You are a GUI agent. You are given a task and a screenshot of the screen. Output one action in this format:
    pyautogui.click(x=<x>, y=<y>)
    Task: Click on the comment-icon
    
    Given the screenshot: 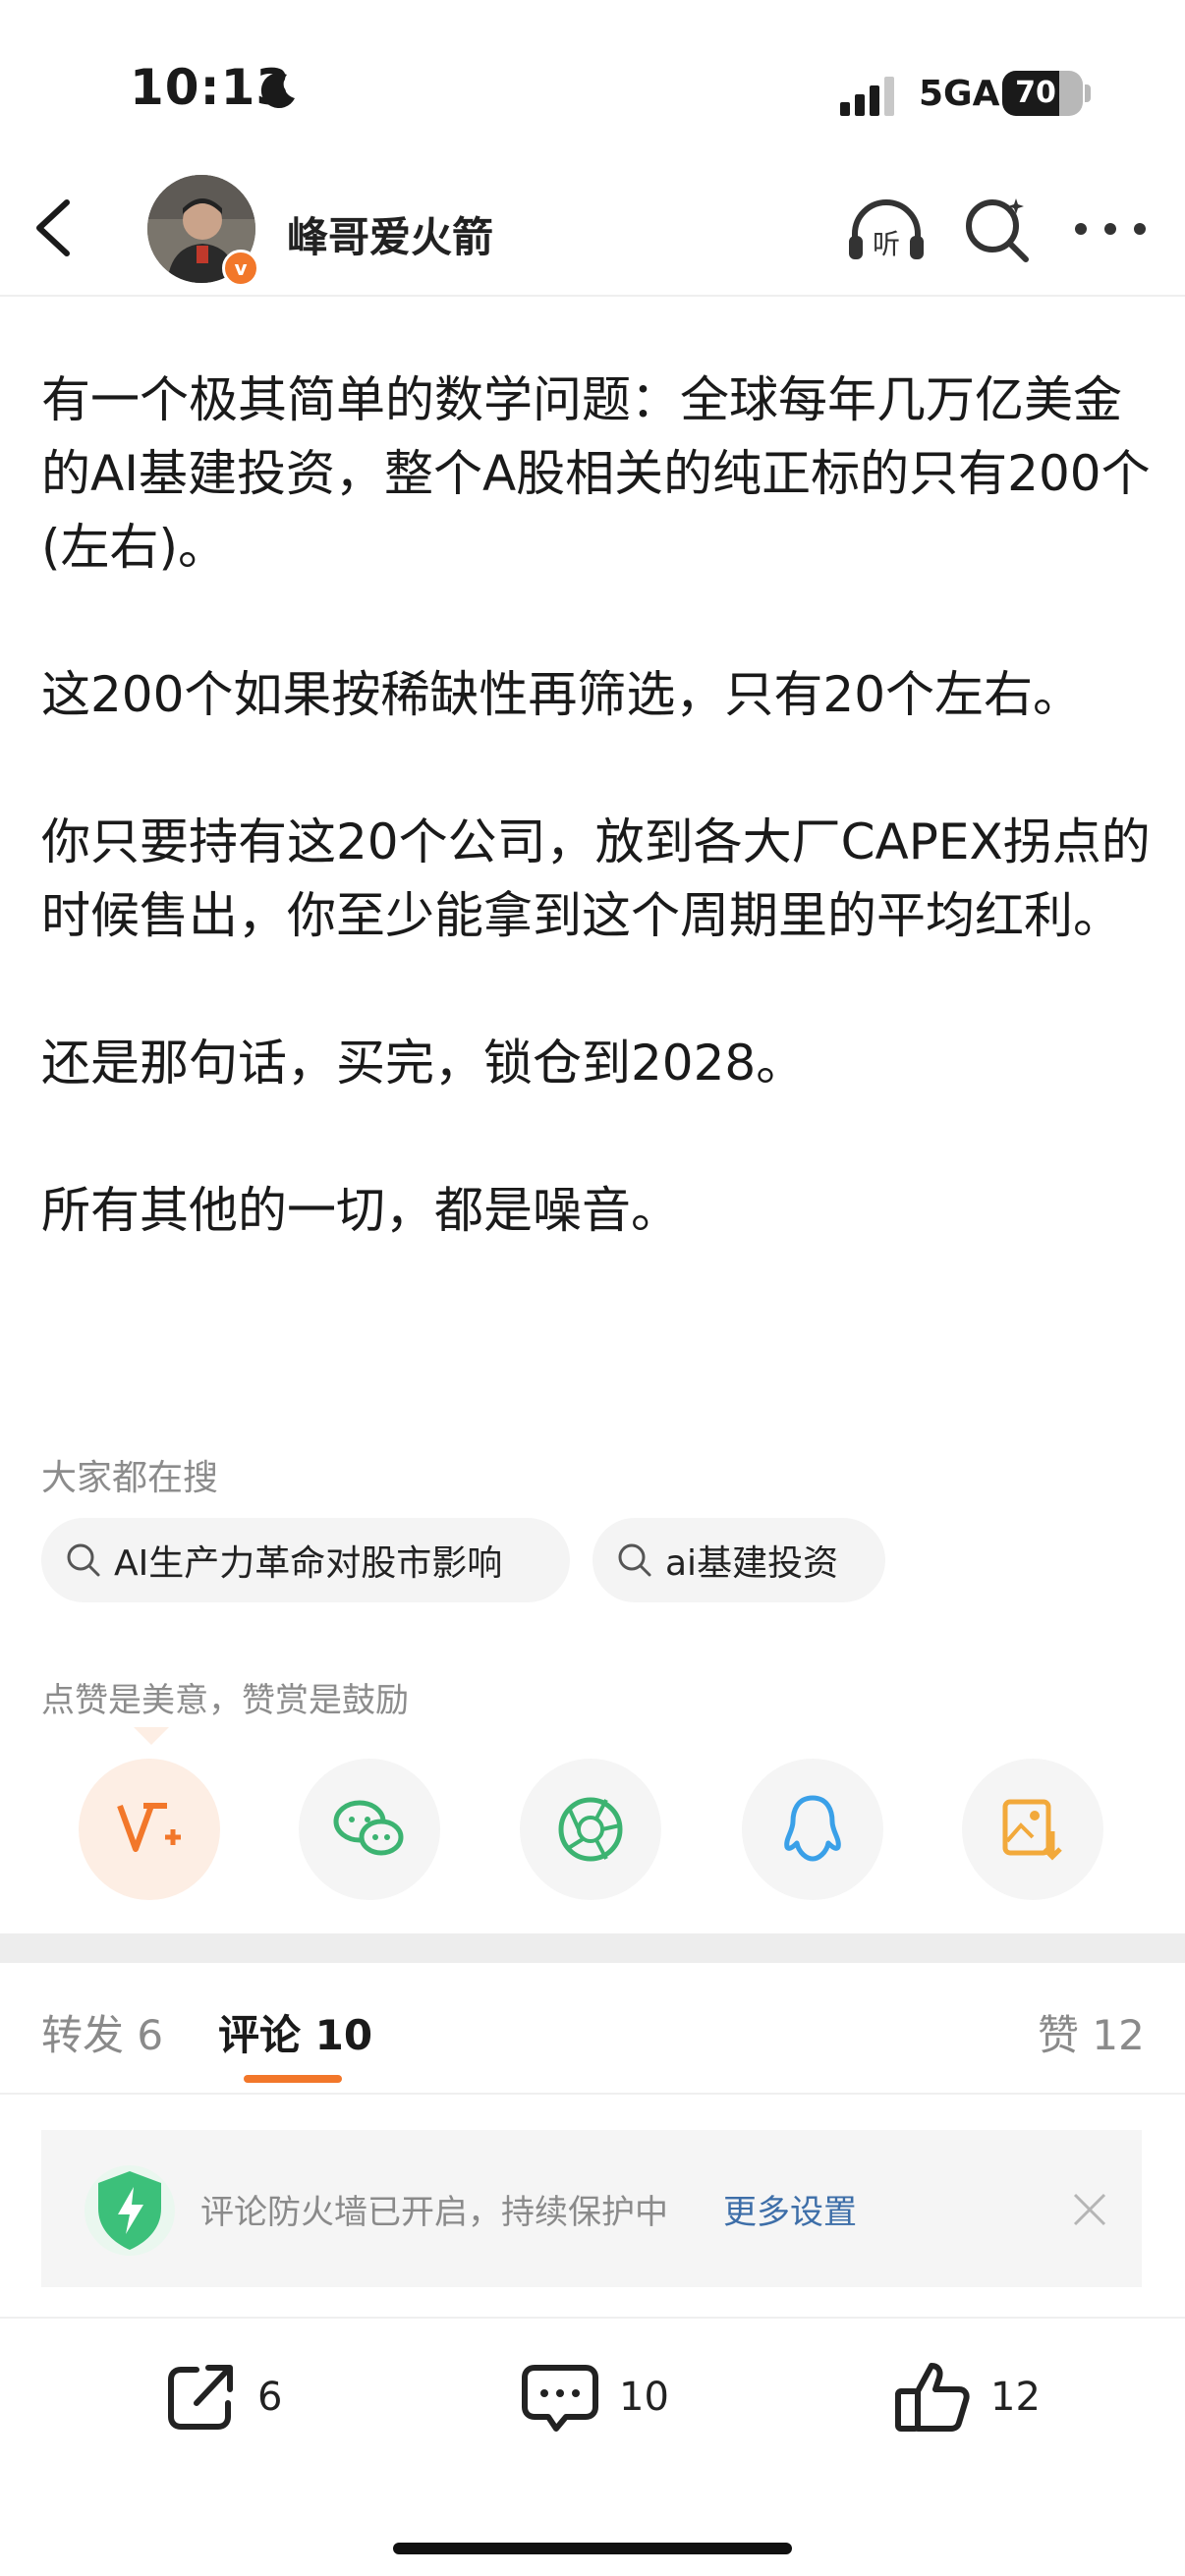 What is the action you would take?
    pyautogui.click(x=560, y=2398)
    